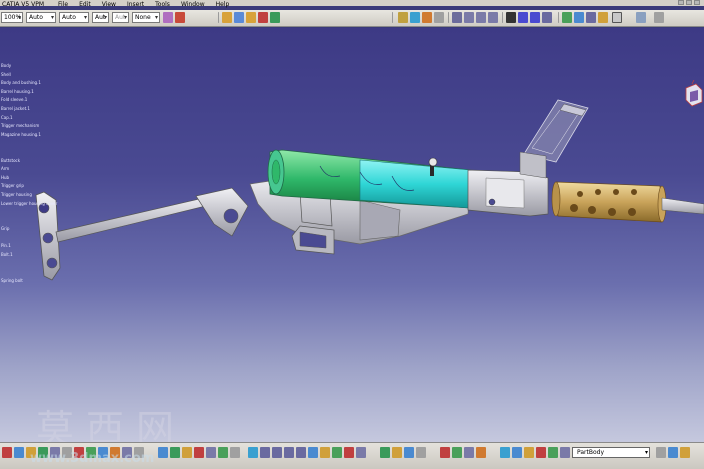 The height and width of the screenshot is (469, 704). What do you see at coordinates (35, 246) in the screenshot?
I see `tree-node: Pin.1` at bounding box center [35, 246].